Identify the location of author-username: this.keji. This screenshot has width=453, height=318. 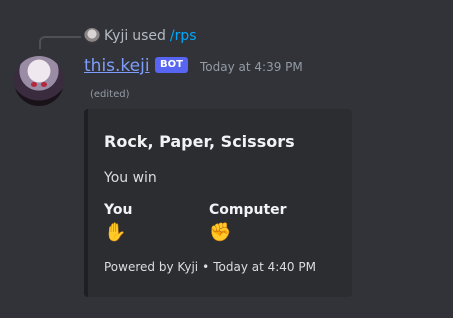
(117, 66).